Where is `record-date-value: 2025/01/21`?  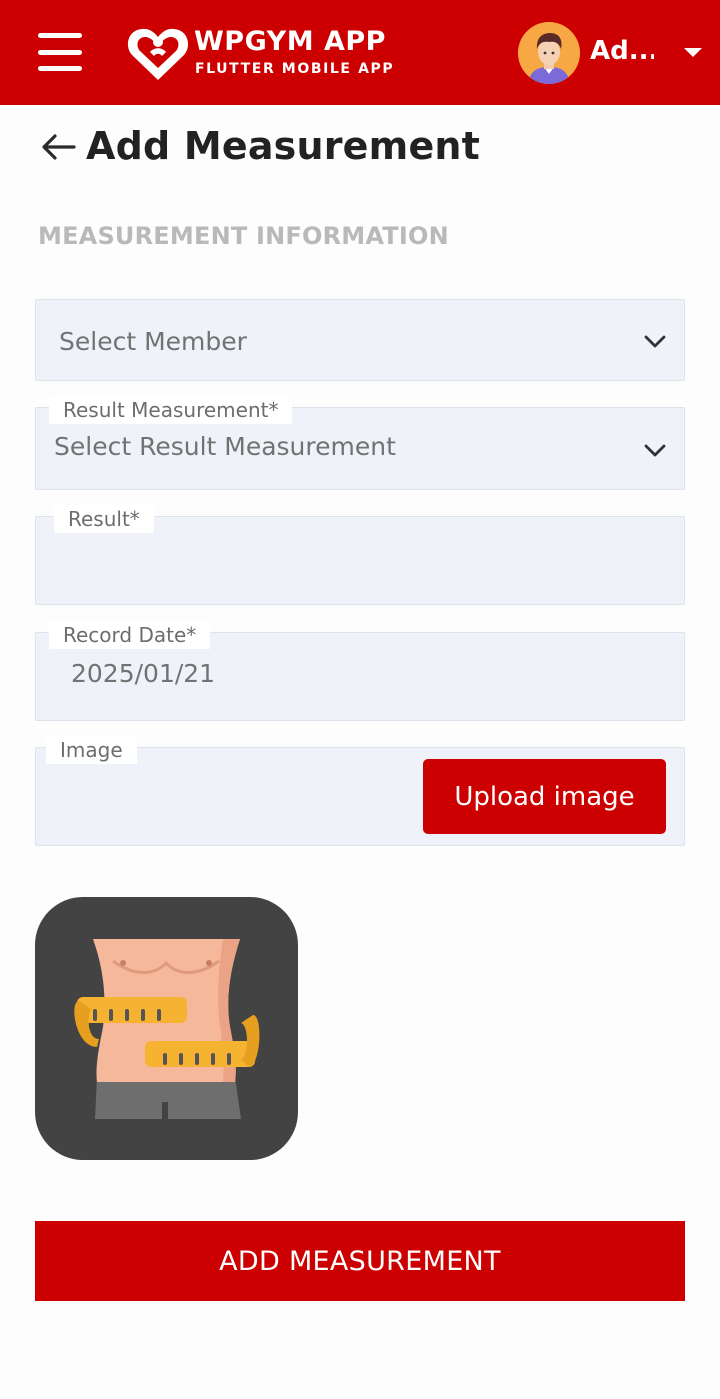
record-date-value: 2025/01/21 is located at coordinates (143, 673).